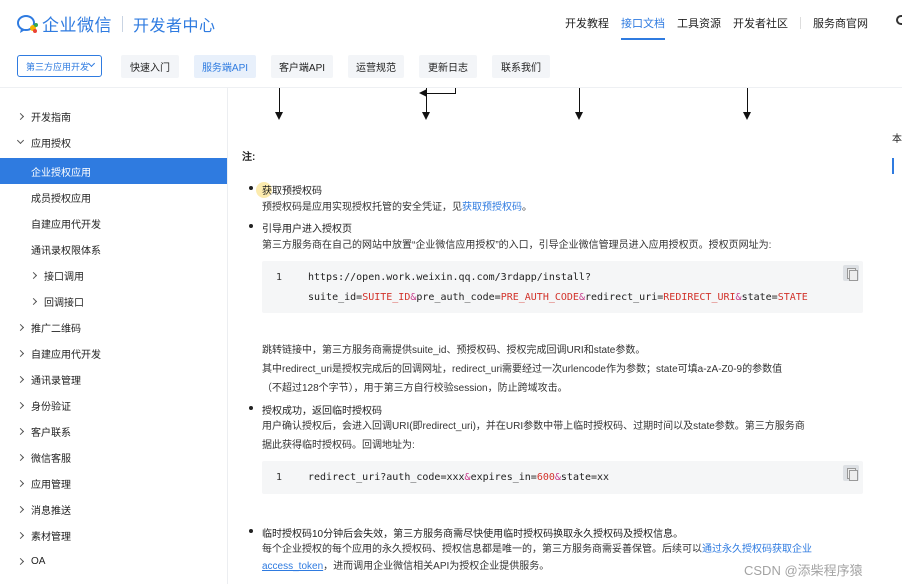 The height and width of the screenshot is (584, 902). What do you see at coordinates (51, 118) in the screenshot?
I see `sidebar-item-label: 开发指南` at bounding box center [51, 118].